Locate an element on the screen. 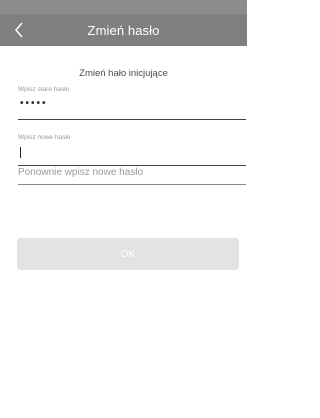 This screenshot has width=320, height=418. top-bar: Zmień hasło is located at coordinates (123, 30).